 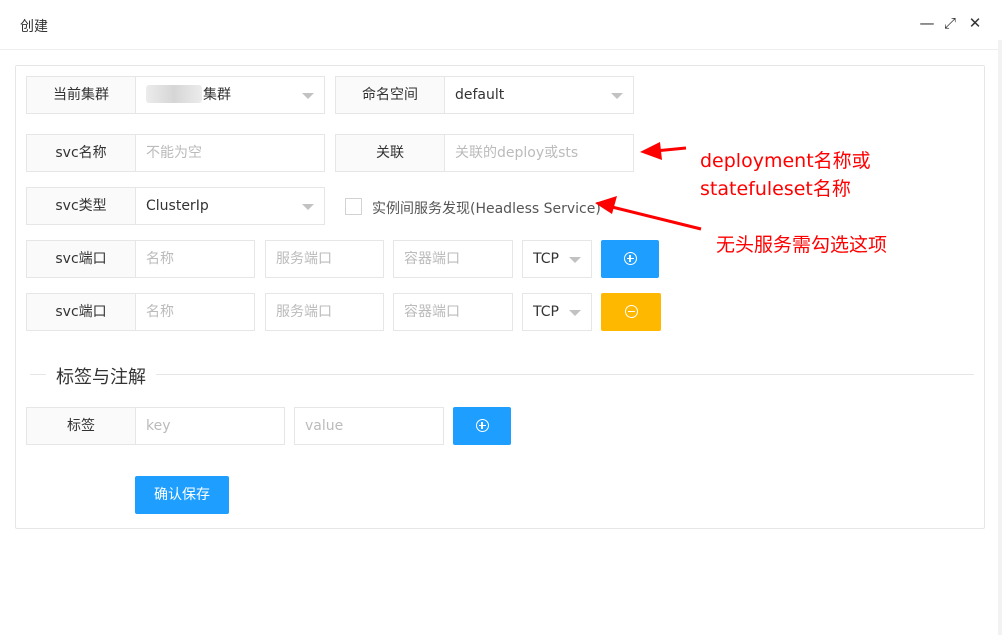 What do you see at coordinates (950, 23) in the screenshot?
I see `maximize-icon: ⤢` at bounding box center [950, 23].